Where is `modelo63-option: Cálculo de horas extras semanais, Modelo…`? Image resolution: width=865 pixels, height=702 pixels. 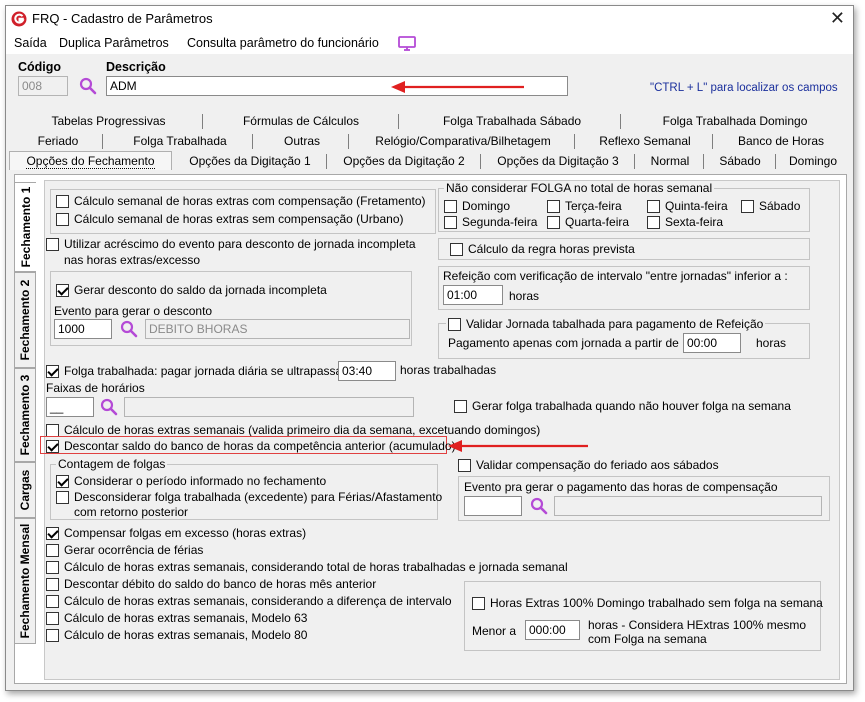 modelo63-option: Cálculo de horas extras semanais, Modelo… is located at coordinates (176, 618).